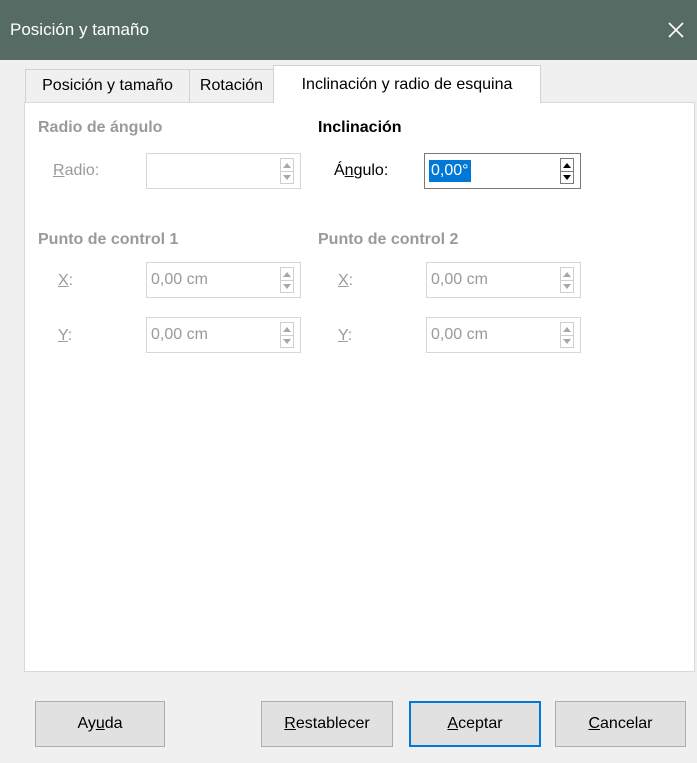 This screenshot has width=697, height=763. I want to click on cp1-x-spinbox: 0,00 cm, so click(223, 280).